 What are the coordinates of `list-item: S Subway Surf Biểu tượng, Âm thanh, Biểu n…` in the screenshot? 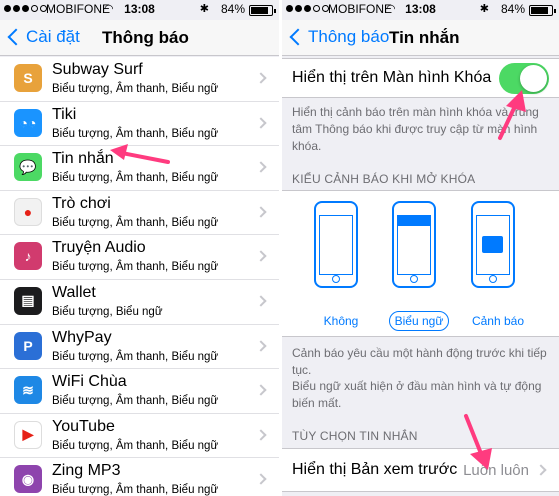 It's located at (139, 79).